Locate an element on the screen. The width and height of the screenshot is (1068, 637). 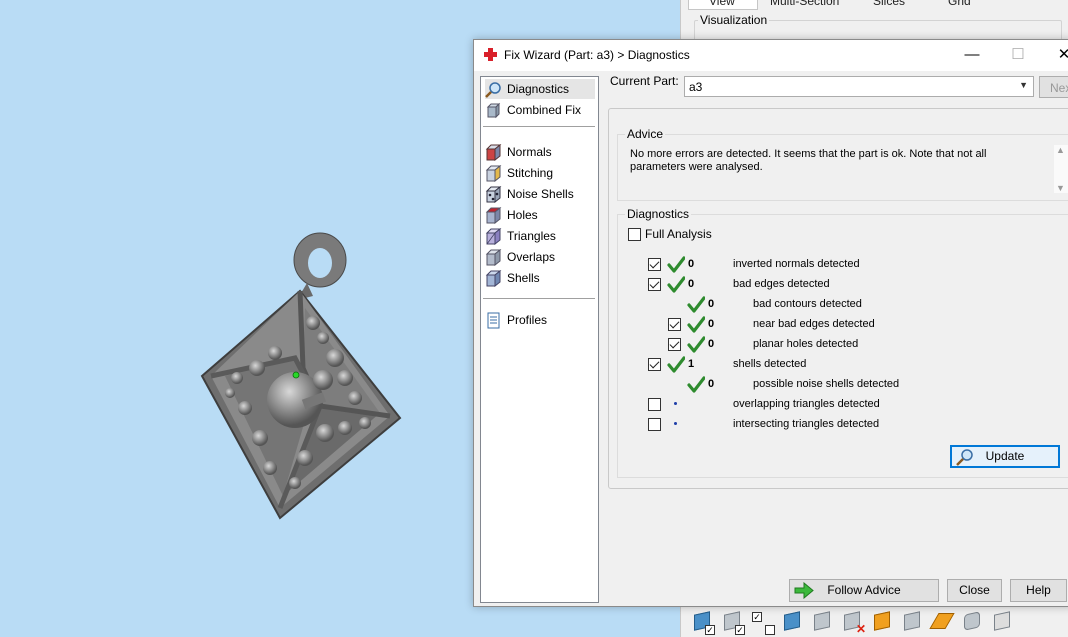
nav-item-diagnostics: Diagnostics is located at coordinates (540, 89).